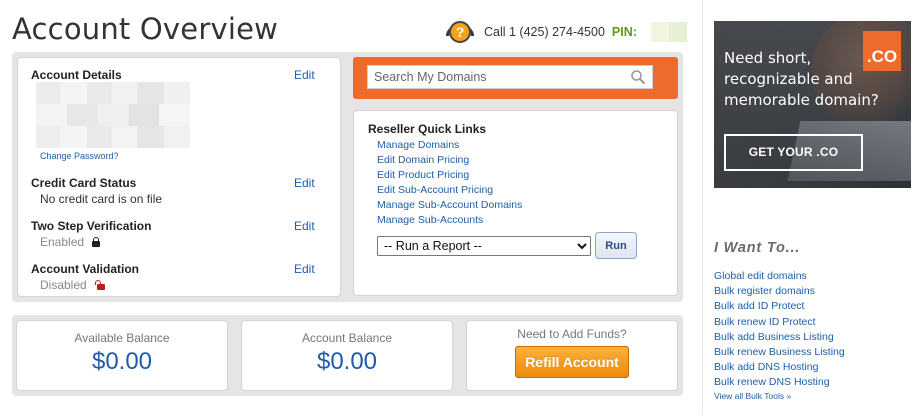 The height and width of the screenshot is (415, 924). I want to click on bulk-link-renew-id-protect: Bulk renew ID Protect, so click(779, 322).